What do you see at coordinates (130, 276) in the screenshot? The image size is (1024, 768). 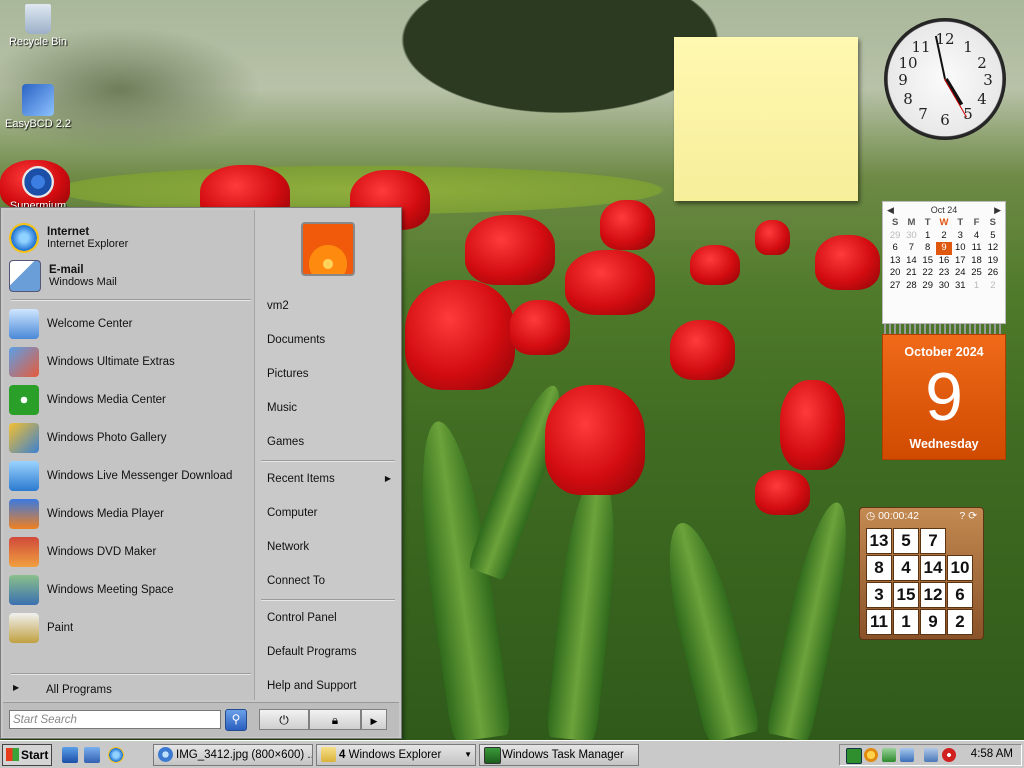 I see `start-item-email: E-mail Windows Mail` at bounding box center [130, 276].